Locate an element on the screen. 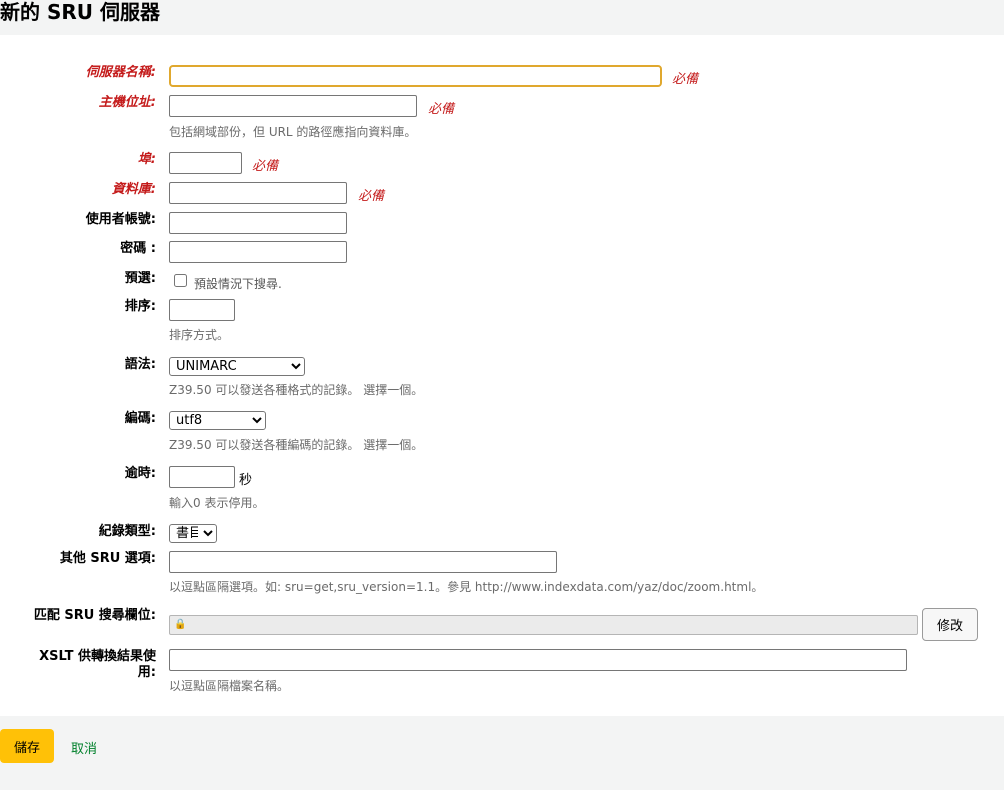  password-label: 密碼 : is located at coordinates (138, 248).